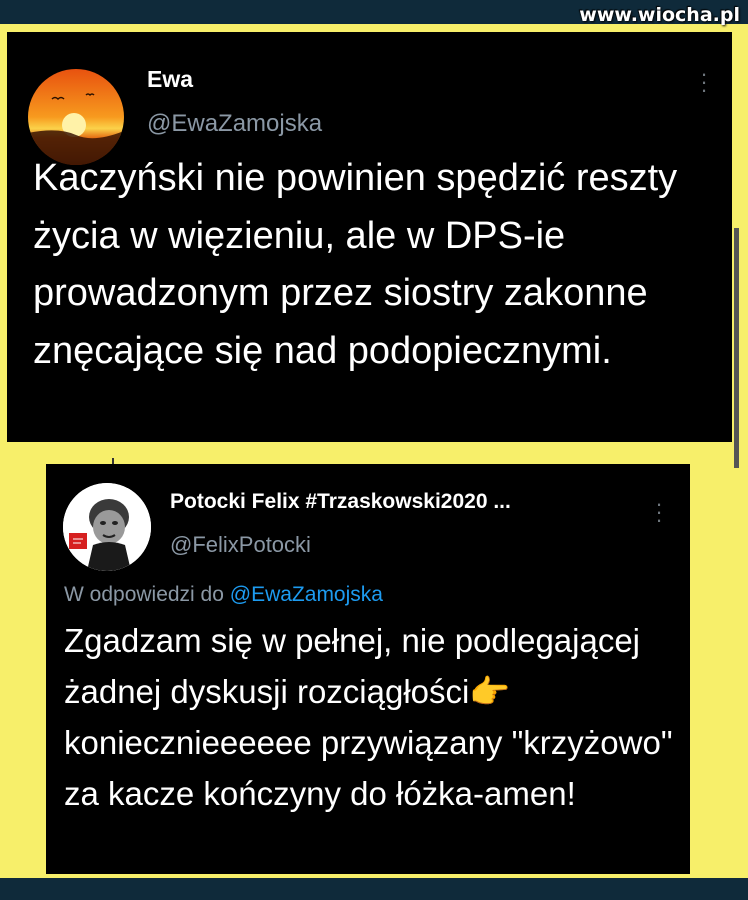 This screenshot has height=900, width=748. Describe the element at coordinates (306, 594) in the screenshot. I see `reply-mention-link: @EwaZamojska` at that location.